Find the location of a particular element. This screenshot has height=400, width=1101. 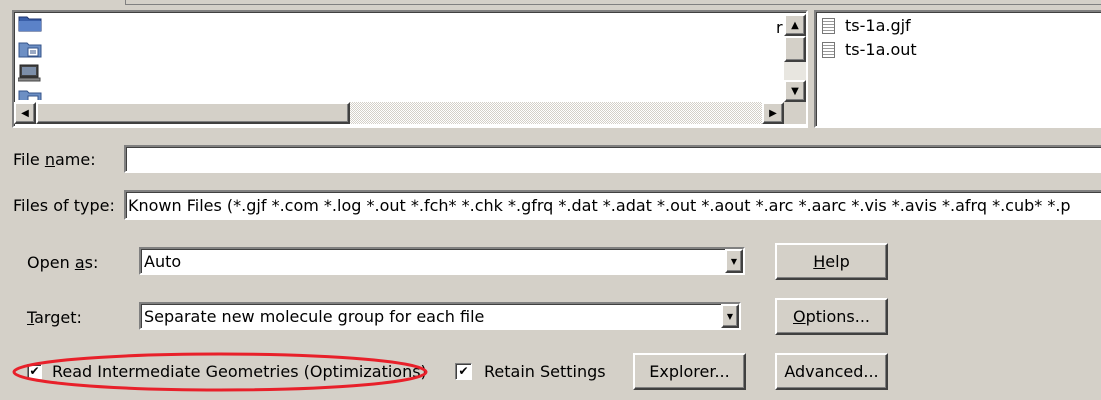

horizontal-scroll-thumb is located at coordinates (193, 113).